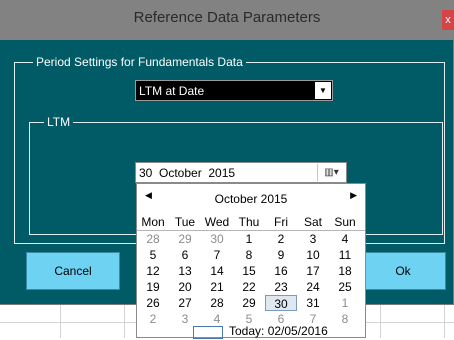 The image size is (454, 340). Describe the element at coordinates (153, 222) in the screenshot. I see `weekday-label: Mon` at that location.